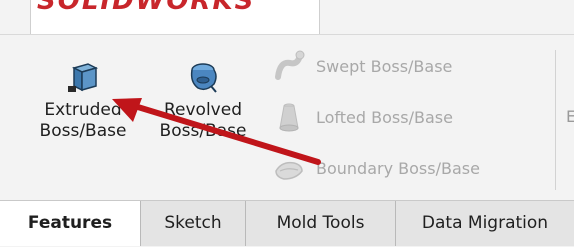 The width and height of the screenshot is (574, 247). I want to click on tab-features: Features, so click(70, 223).